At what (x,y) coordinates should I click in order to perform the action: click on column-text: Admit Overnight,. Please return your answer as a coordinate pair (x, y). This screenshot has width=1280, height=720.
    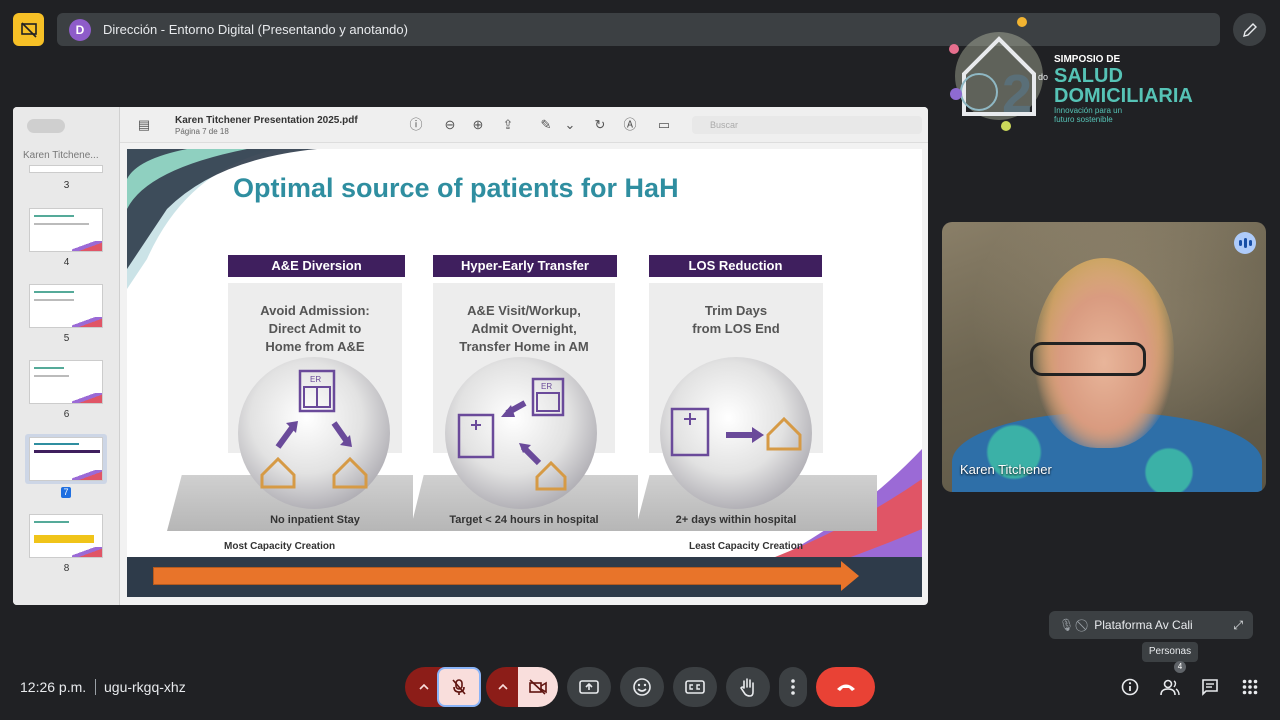
    Looking at the image, I should click on (524, 328).